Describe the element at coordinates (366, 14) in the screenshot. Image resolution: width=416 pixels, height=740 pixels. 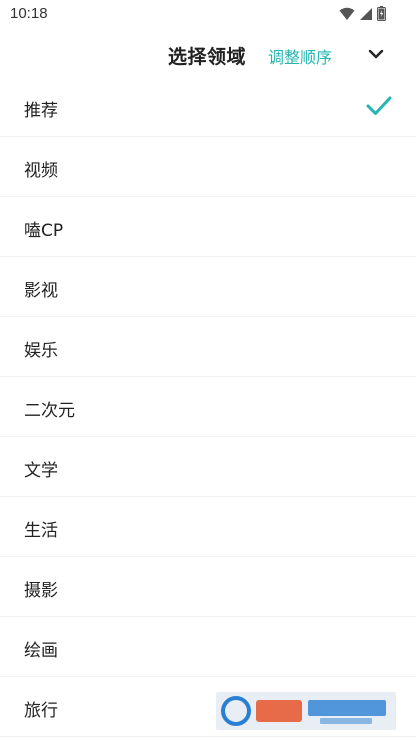
I see `signal-icon` at that location.